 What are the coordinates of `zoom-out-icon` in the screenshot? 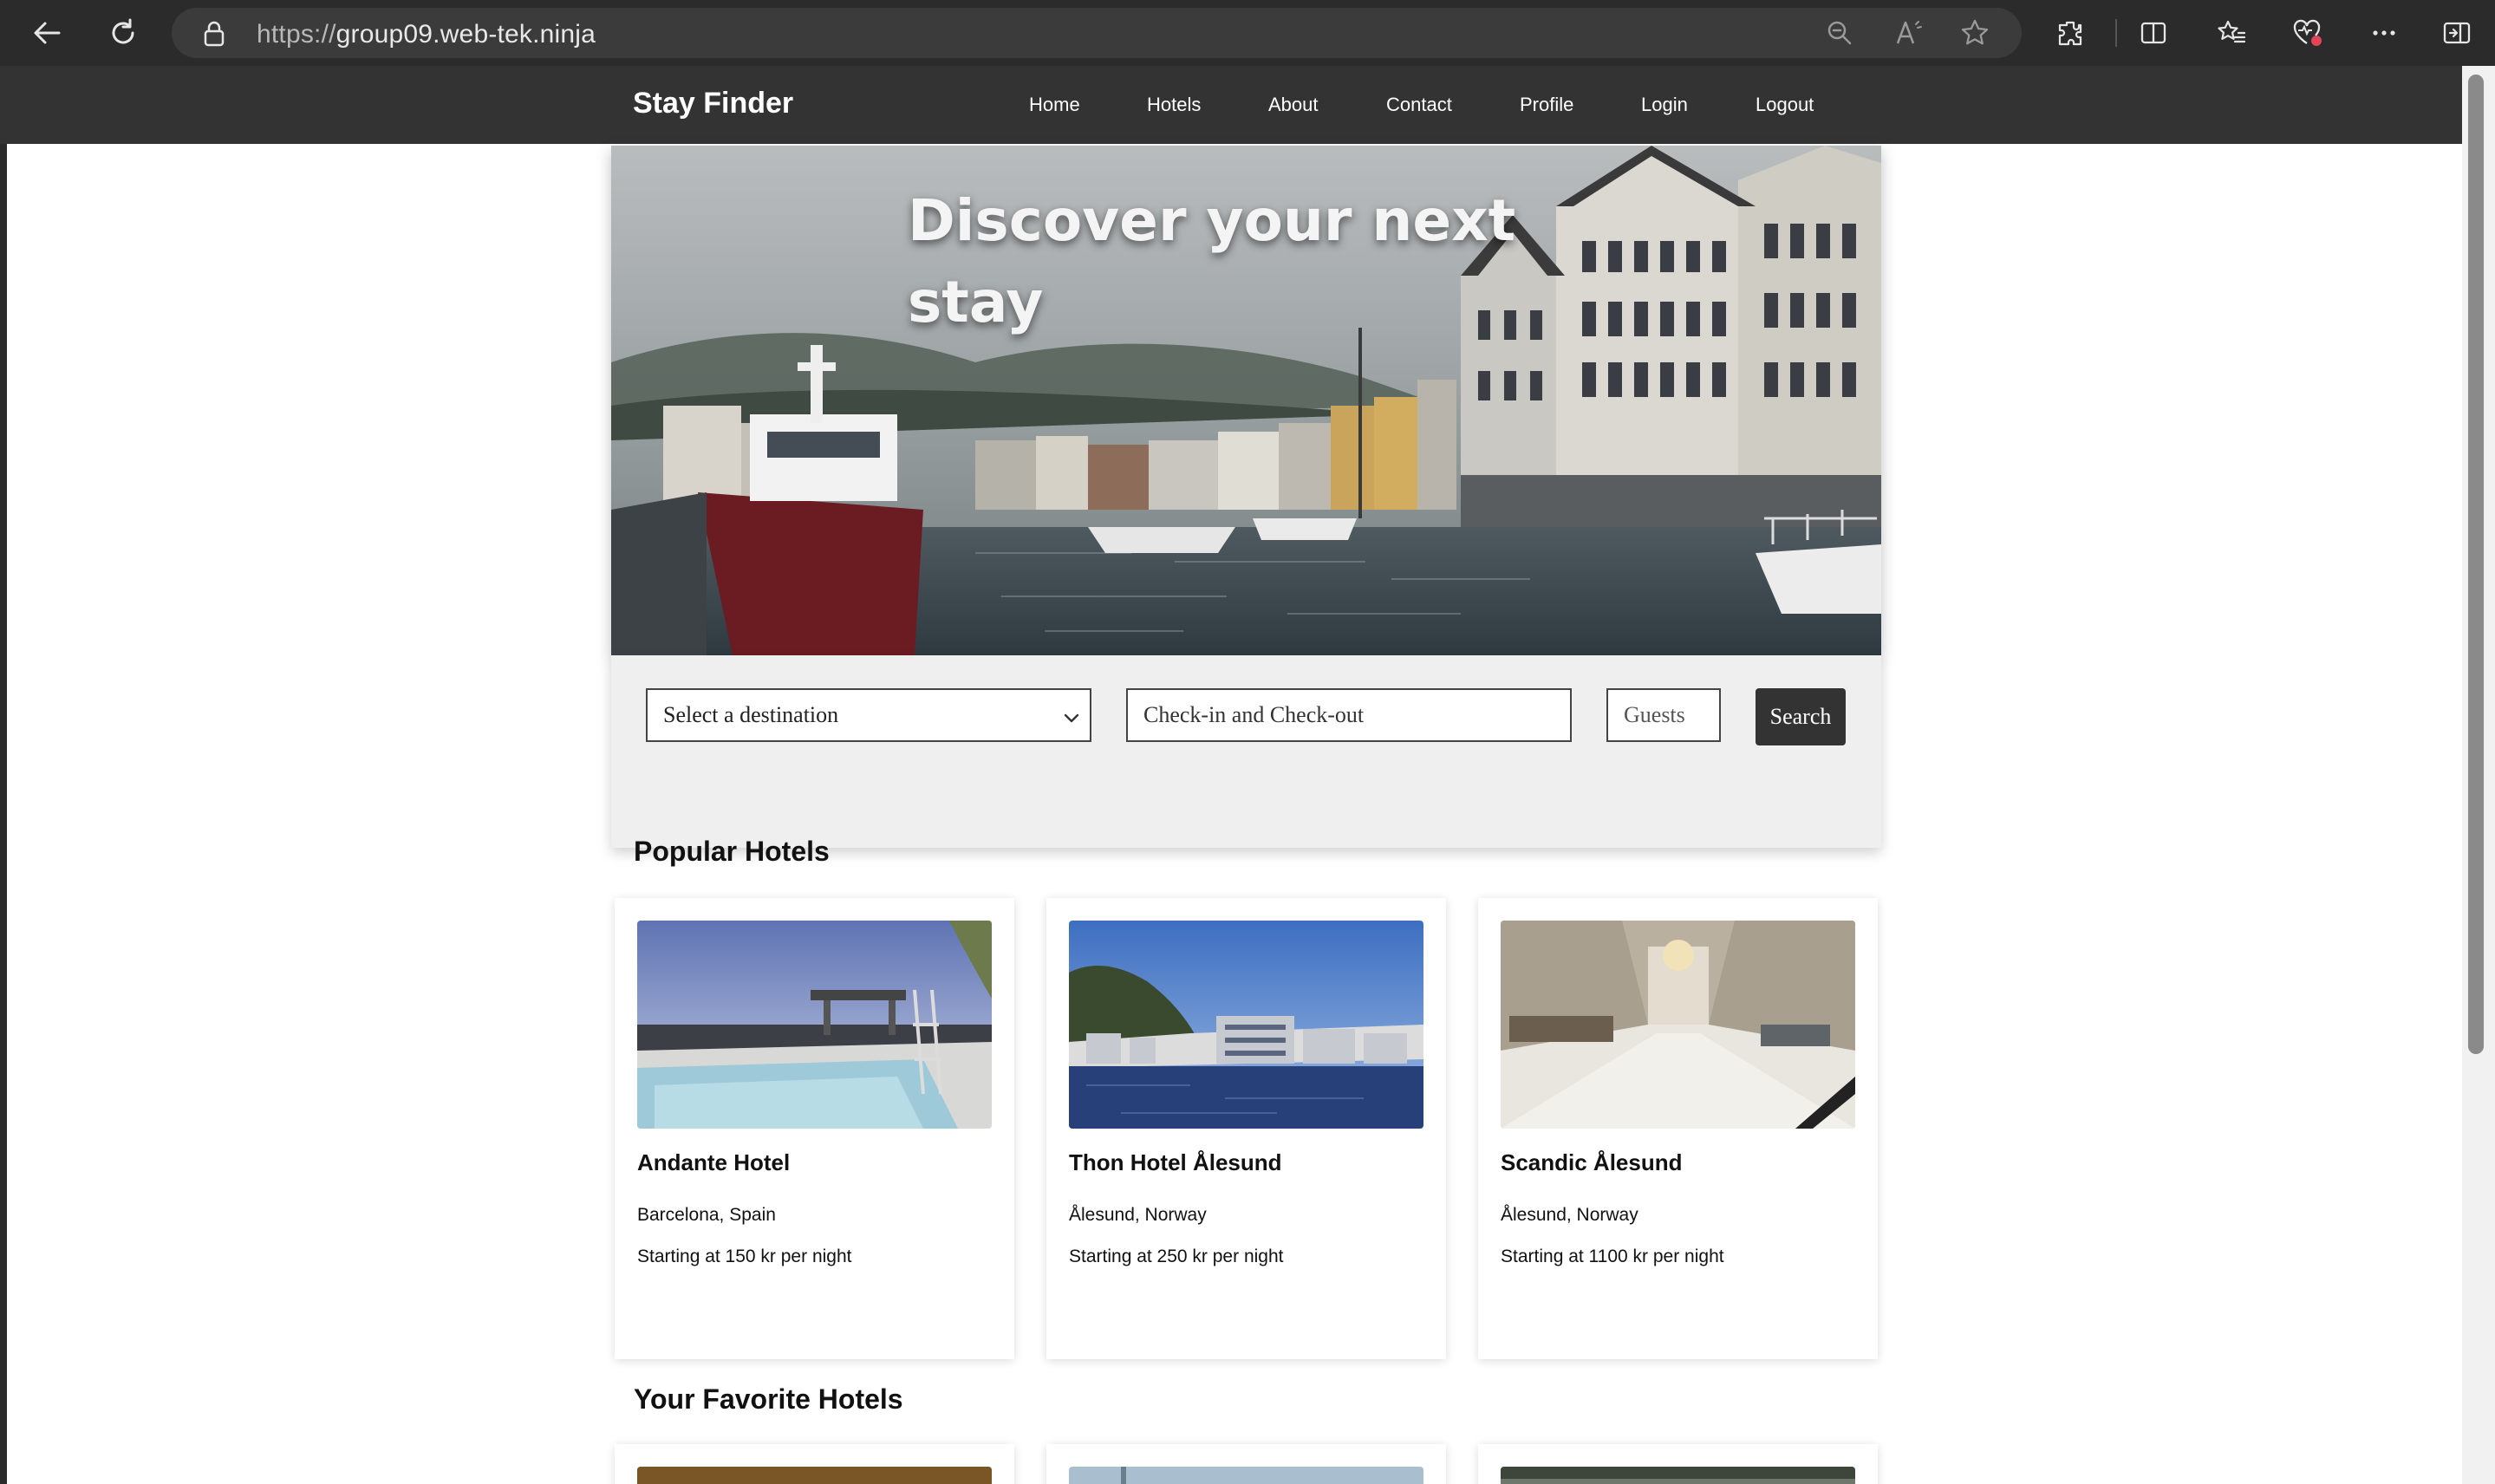 It's located at (1839, 33).